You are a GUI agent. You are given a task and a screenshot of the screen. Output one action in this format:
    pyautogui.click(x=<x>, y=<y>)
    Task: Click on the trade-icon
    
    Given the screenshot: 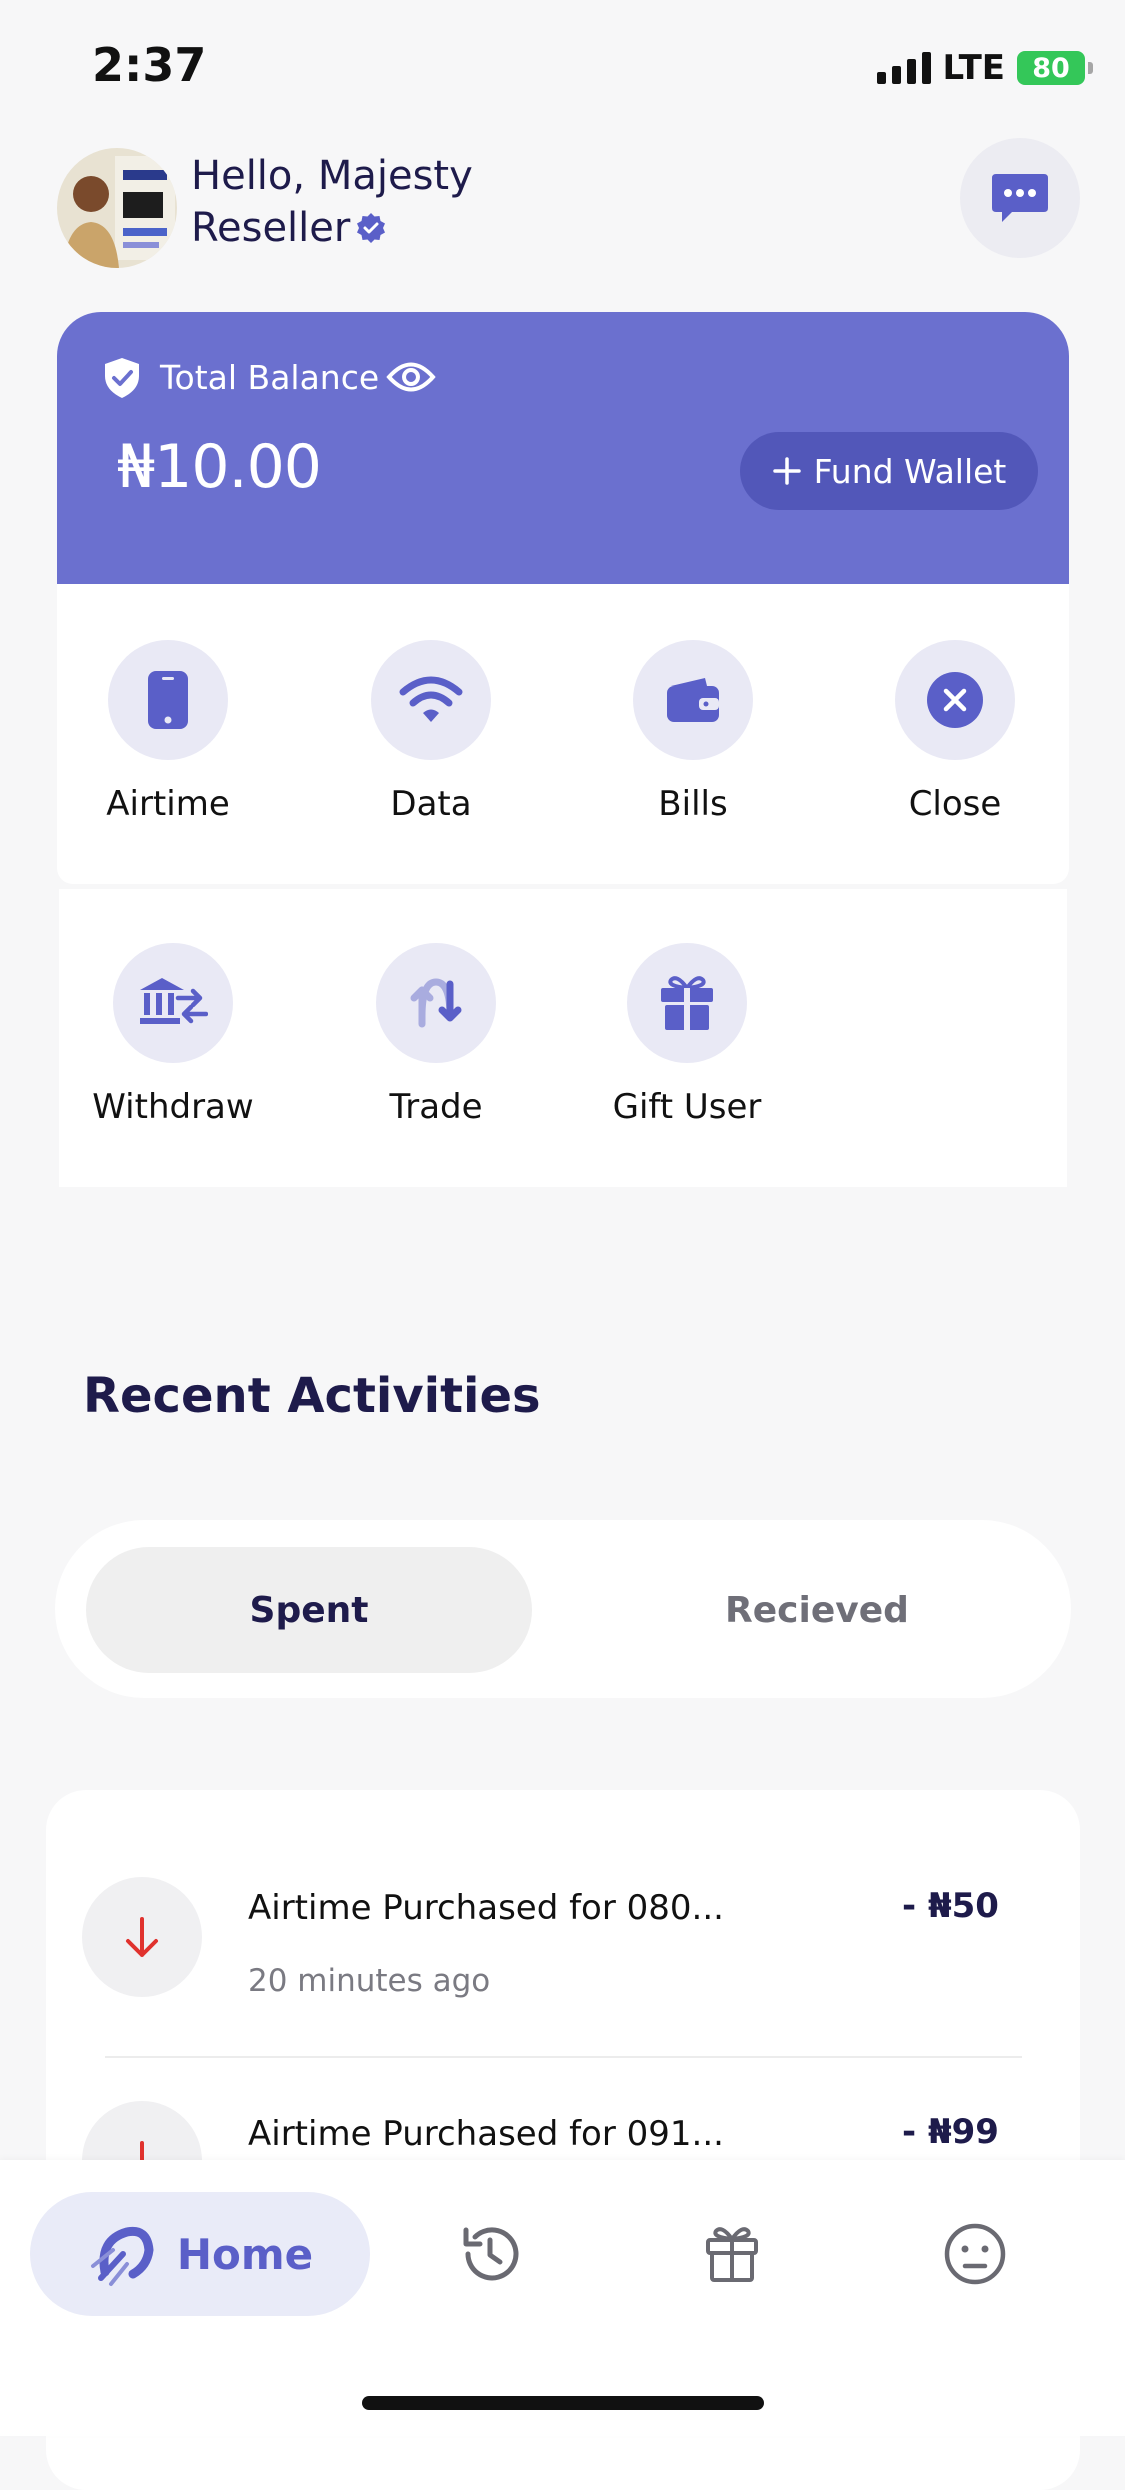 What is the action you would take?
    pyautogui.click(x=436, y=1003)
    